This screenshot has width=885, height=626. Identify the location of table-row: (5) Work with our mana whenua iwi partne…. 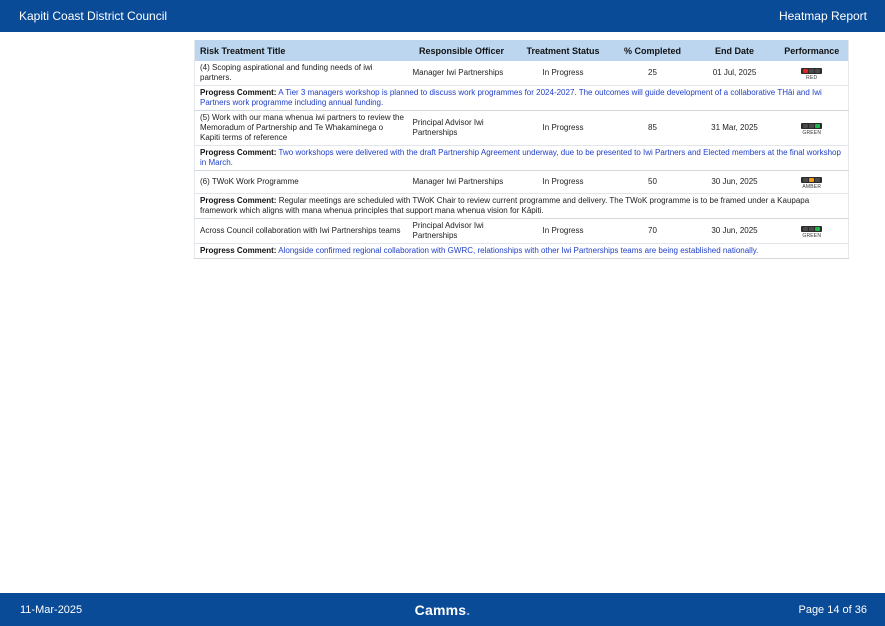
(521, 128).